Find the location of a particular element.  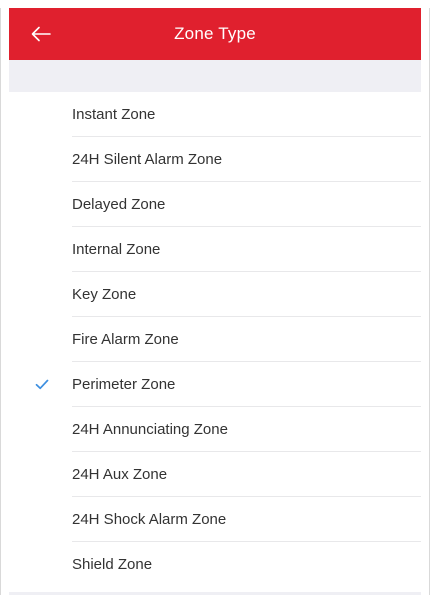

header-bar: Zone Type is located at coordinates (215, 34).